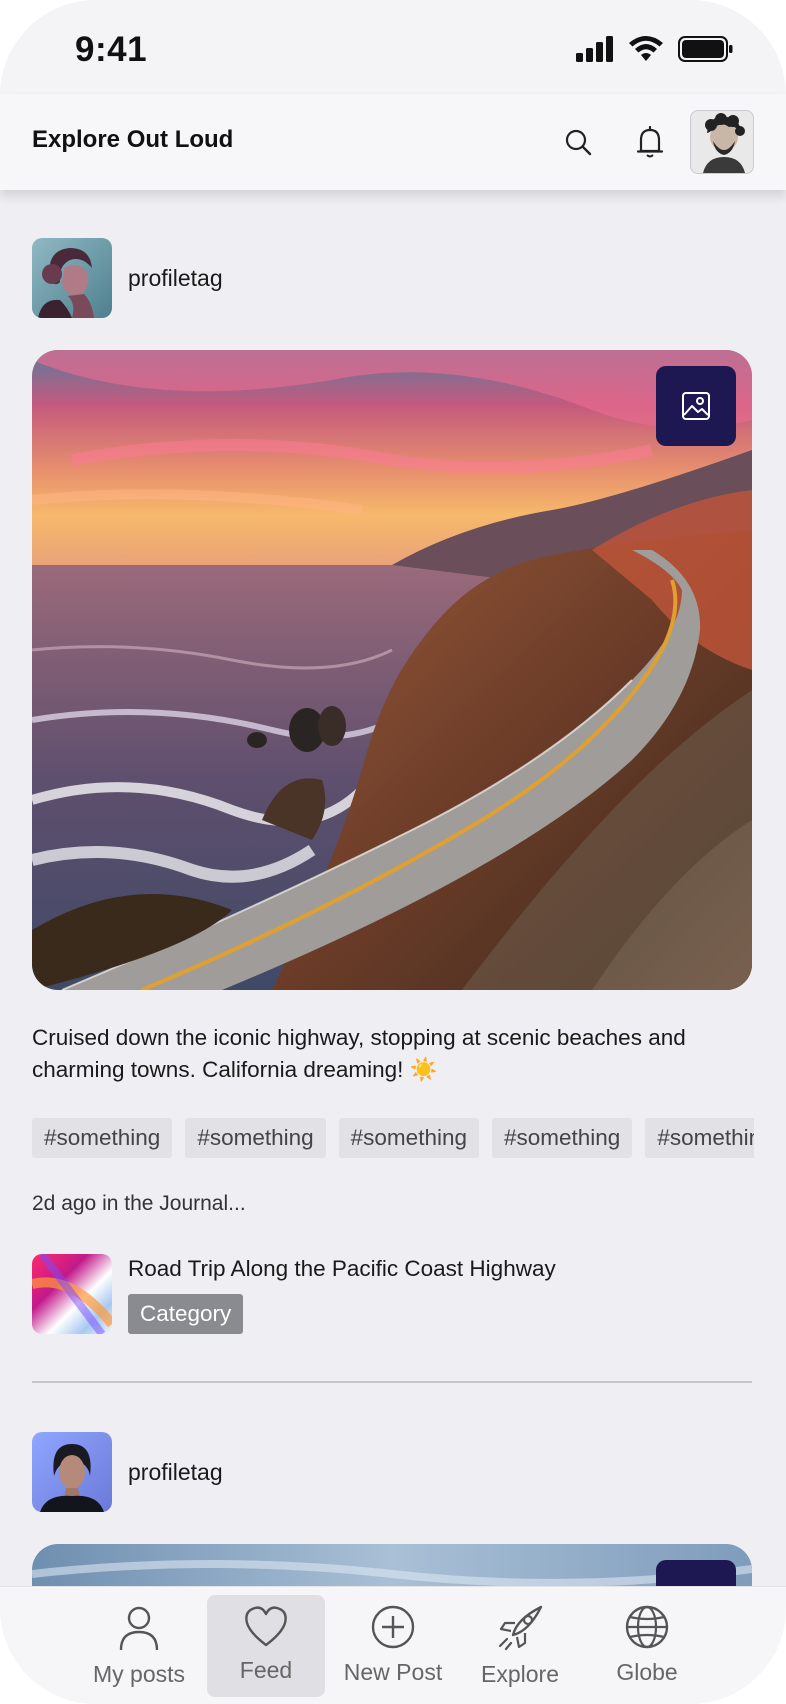 This screenshot has height=1704, width=786. Describe the element at coordinates (266, 1626) in the screenshot. I see `heart-icon` at that location.